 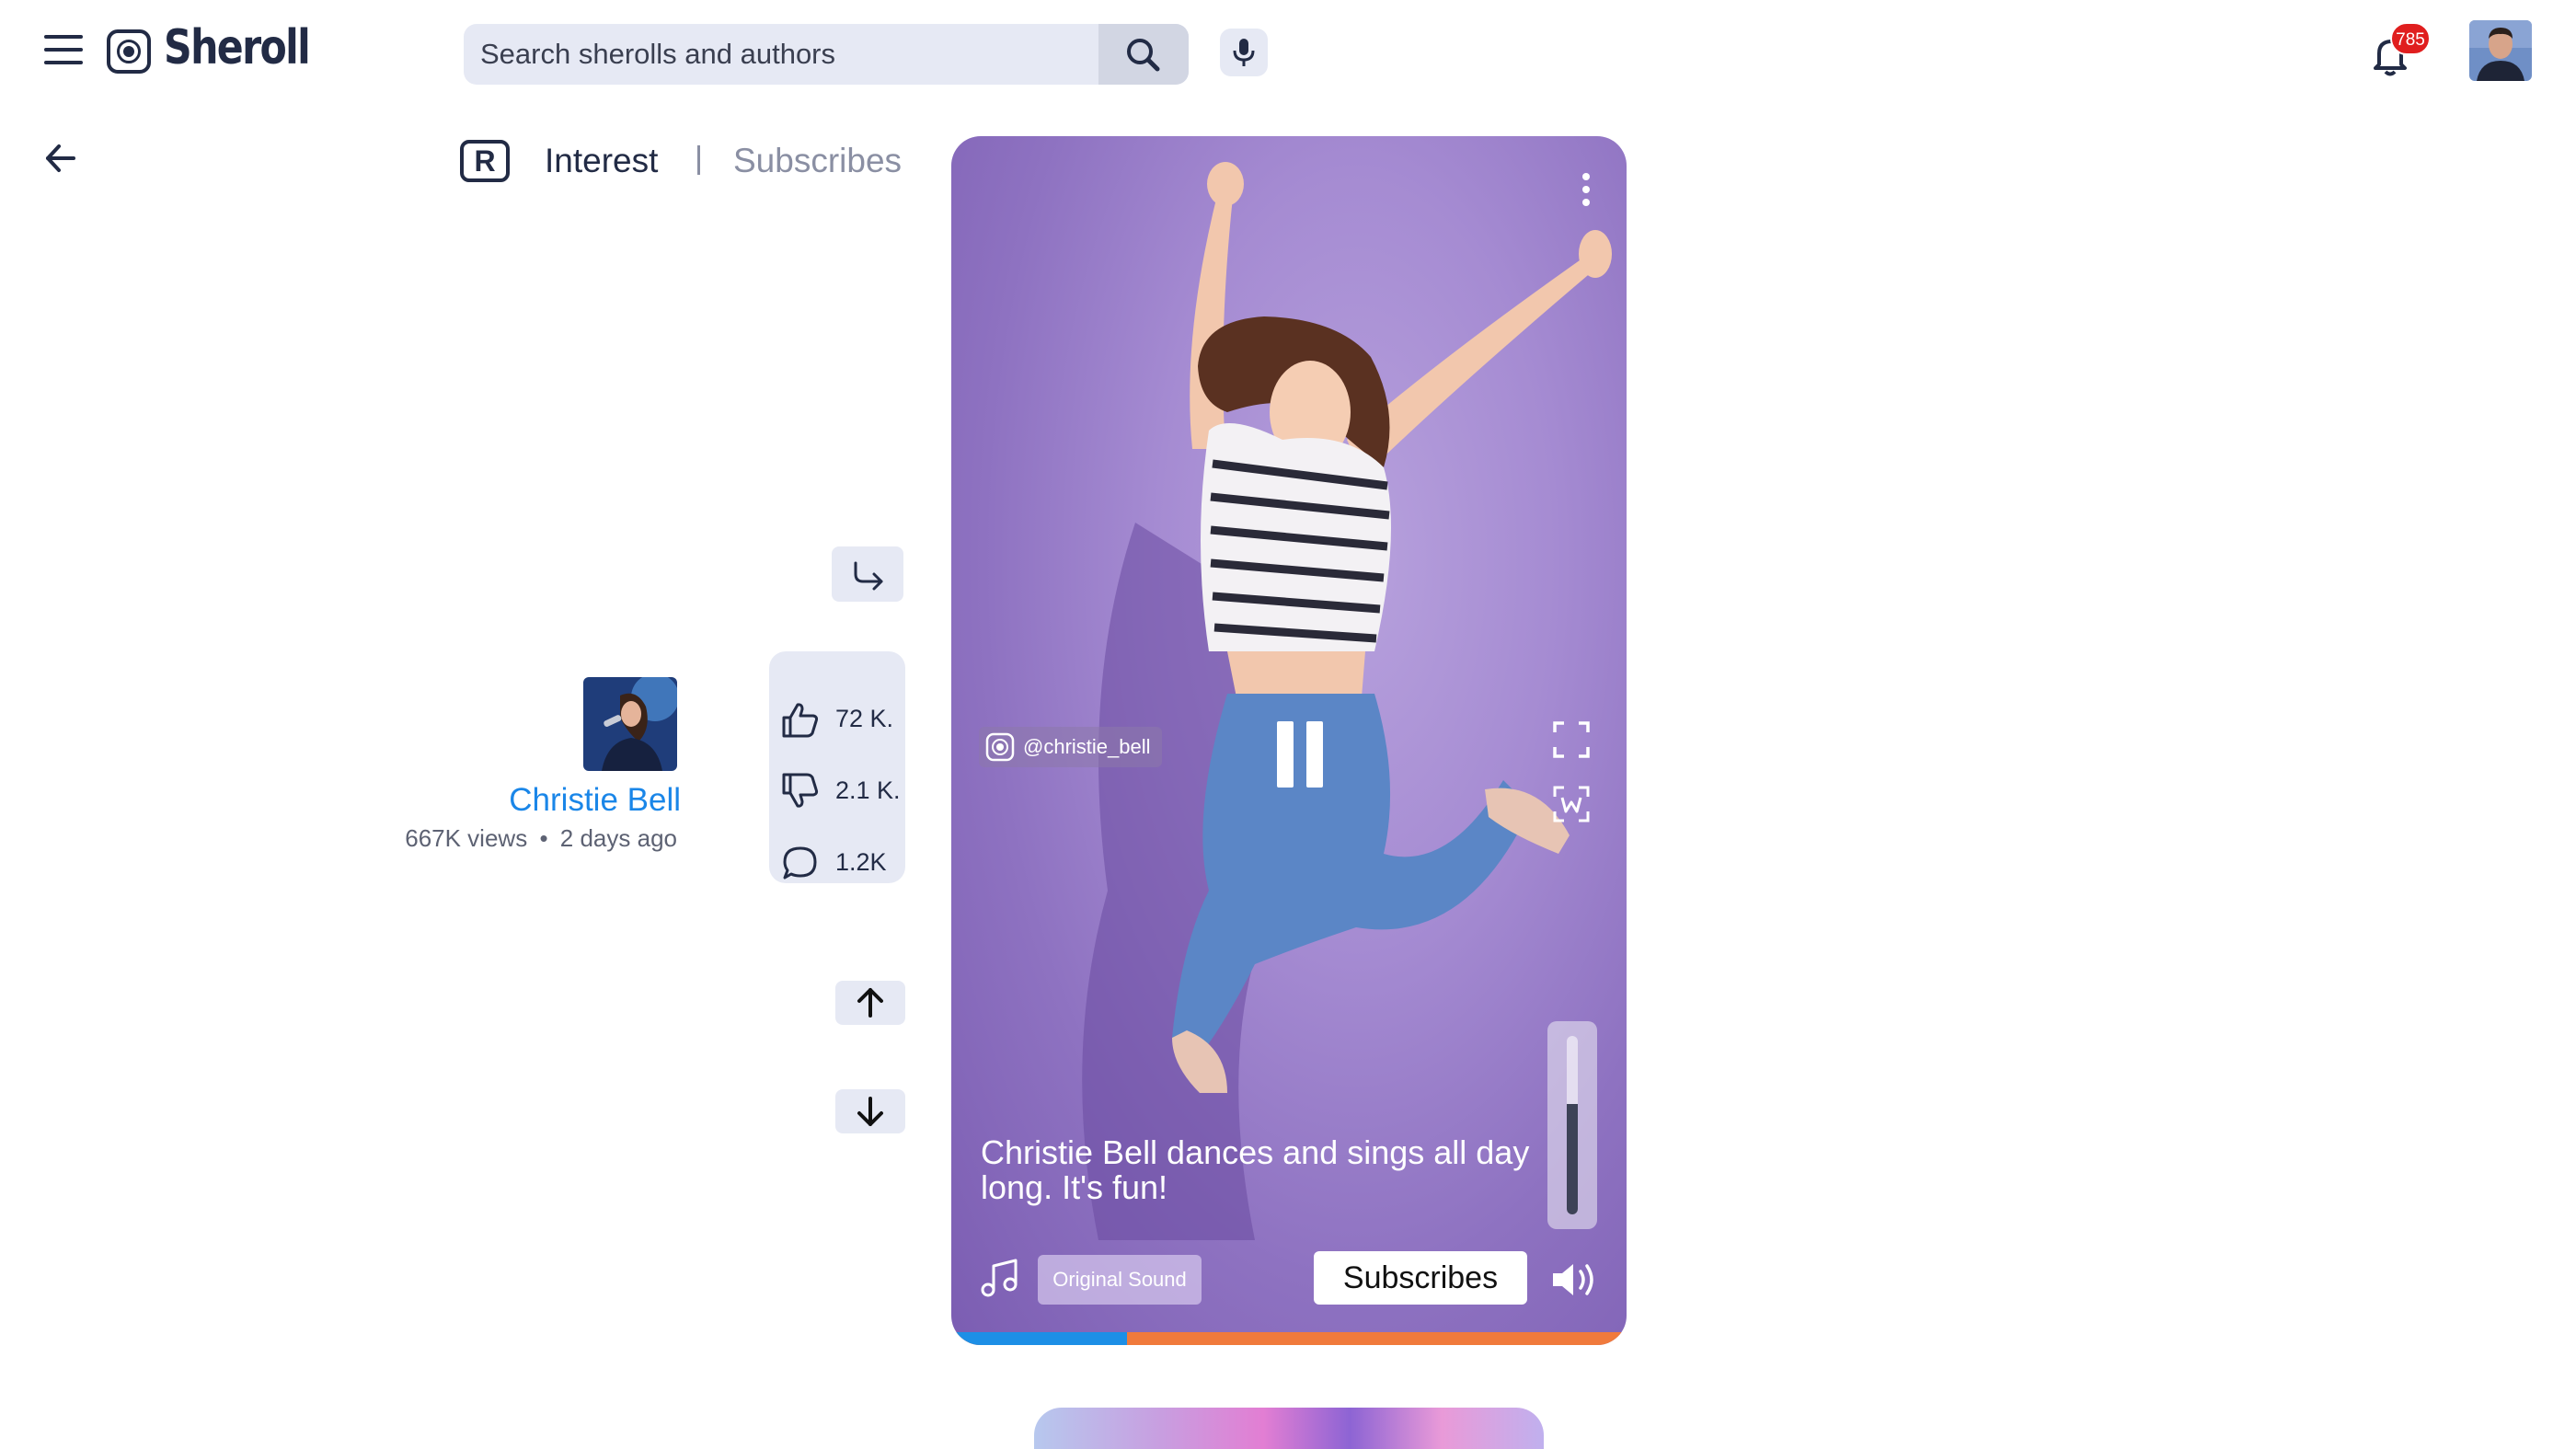 I want to click on tab-divider, so click(x=698, y=160).